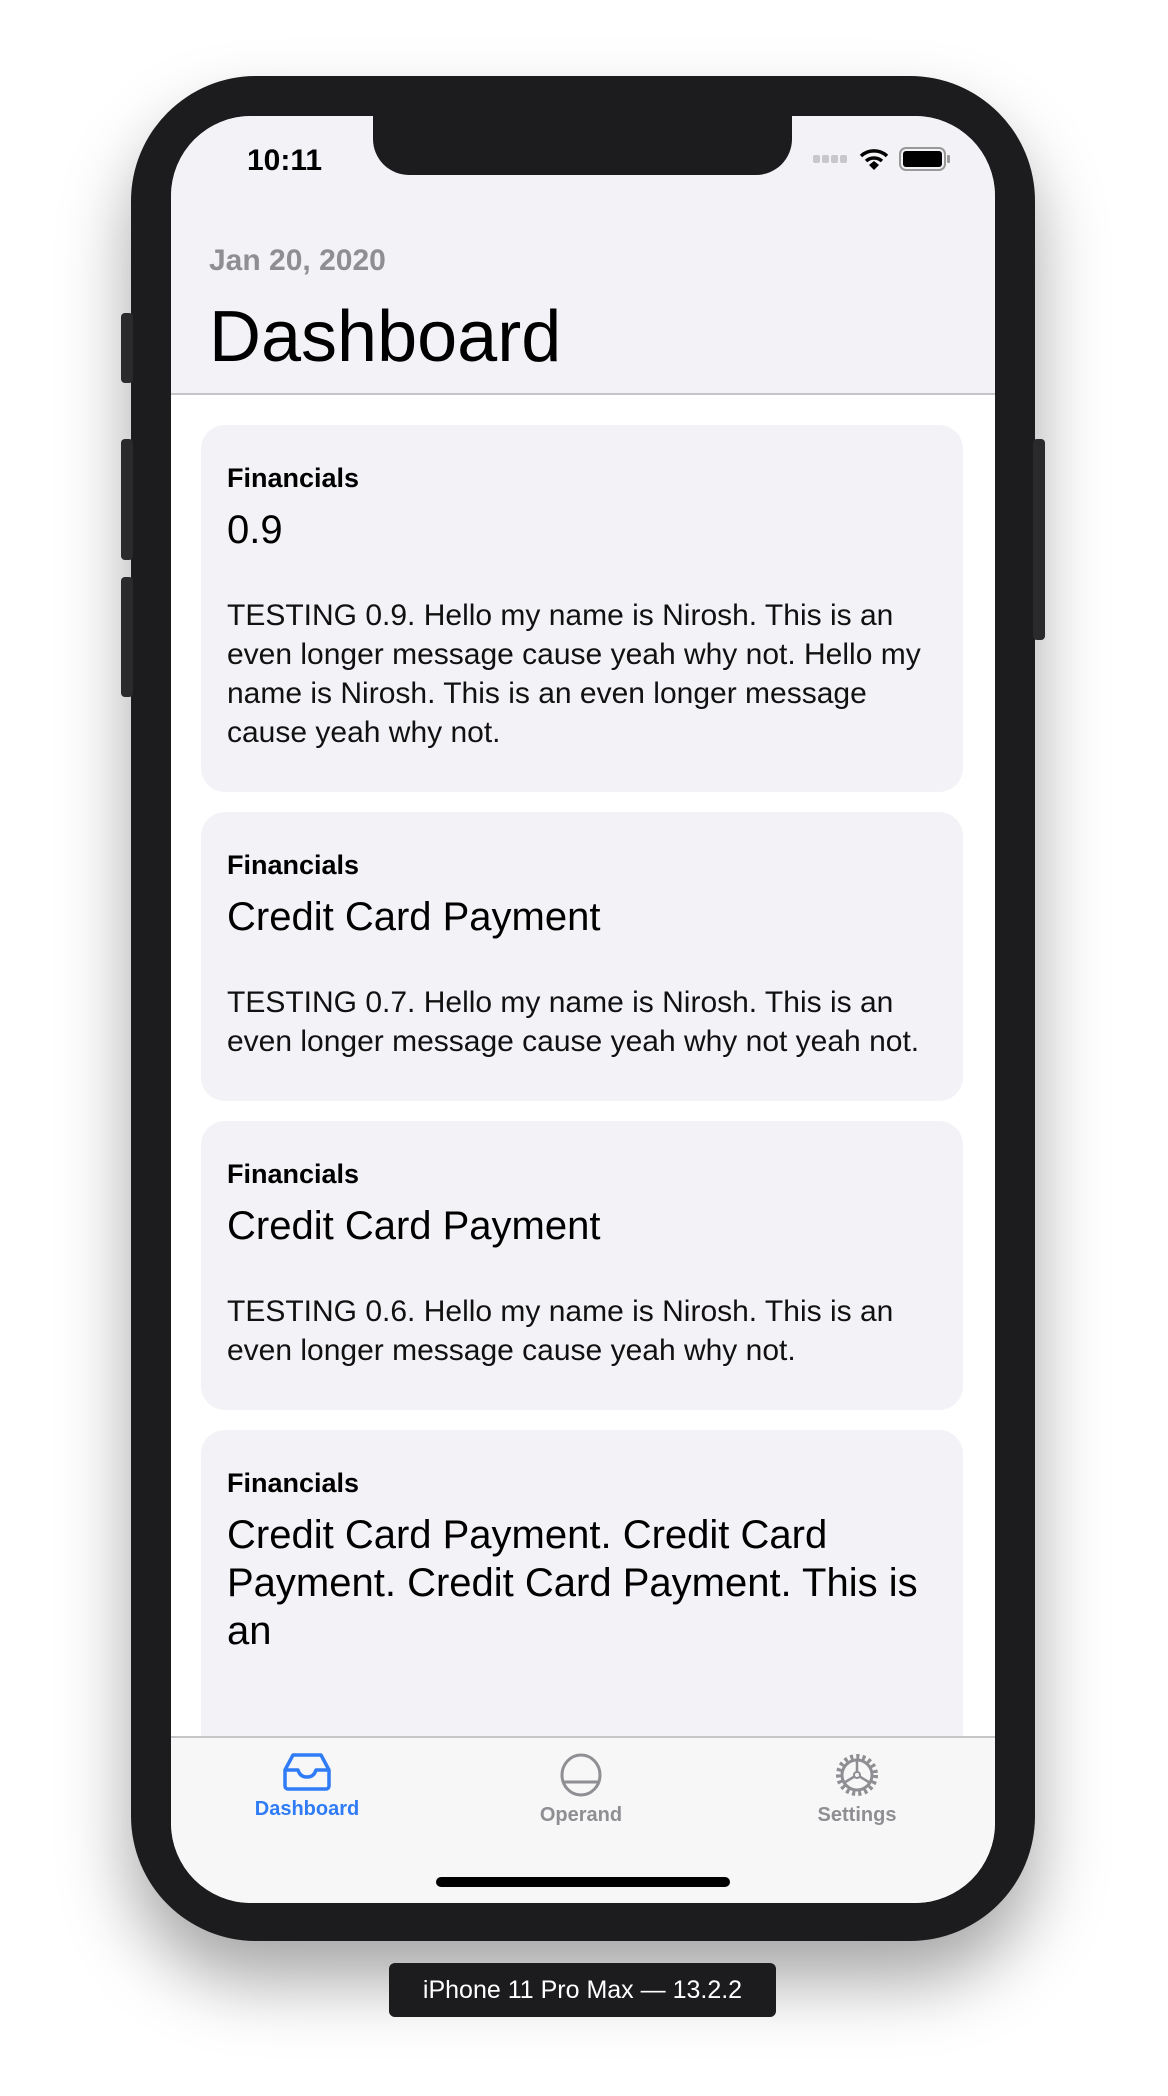  Describe the element at coordinates (830, 159) in the screenshot. I see `signal-icon` at that location.